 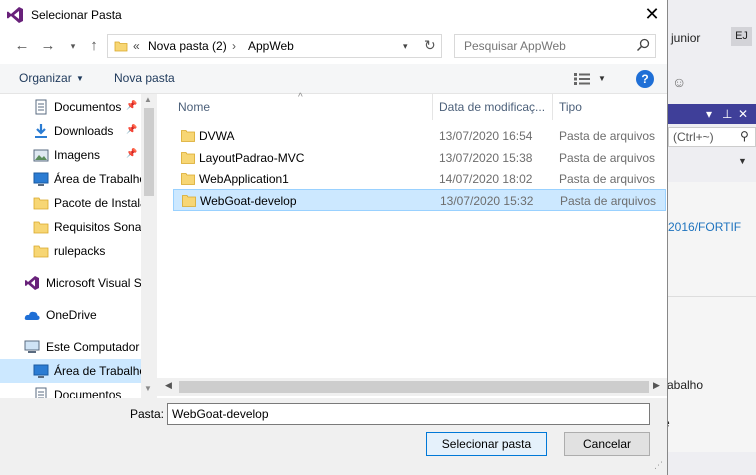 What do you see at coordinates (743, 114) in the screenshot?
I see `close-icon: ✕` at bounding box center [743, 114].